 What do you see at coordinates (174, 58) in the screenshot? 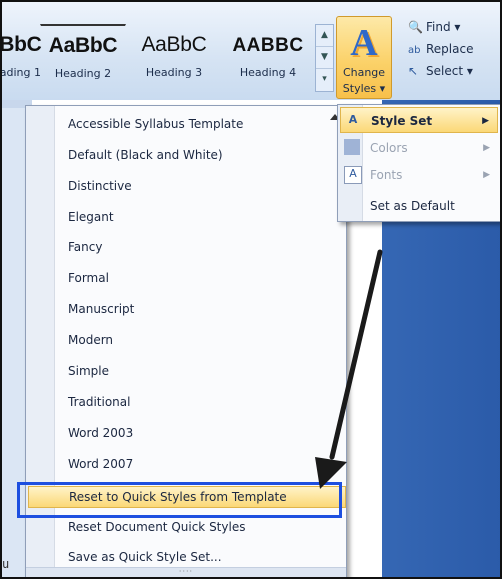
I see `quick-style-heading-3: AaBbC Heading 3` at bounding box center [174, 58].